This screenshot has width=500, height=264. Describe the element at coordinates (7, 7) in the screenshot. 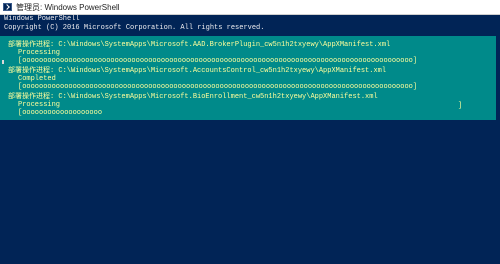

I see `powershell-icon` at that location.